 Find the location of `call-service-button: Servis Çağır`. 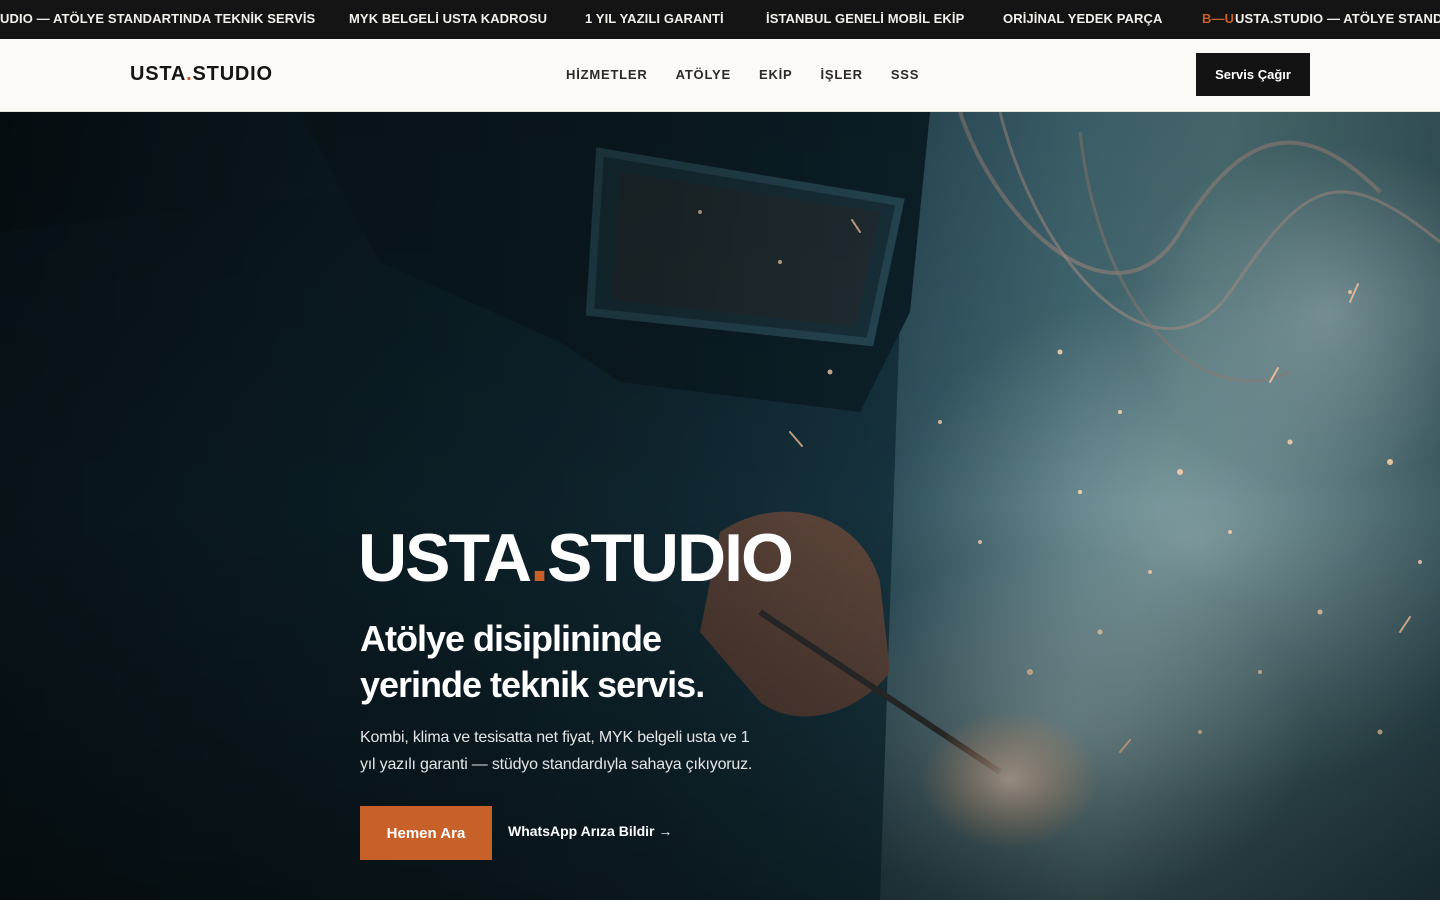

call-service-button: Servis Çağır is located at coordinates (1253, 74).